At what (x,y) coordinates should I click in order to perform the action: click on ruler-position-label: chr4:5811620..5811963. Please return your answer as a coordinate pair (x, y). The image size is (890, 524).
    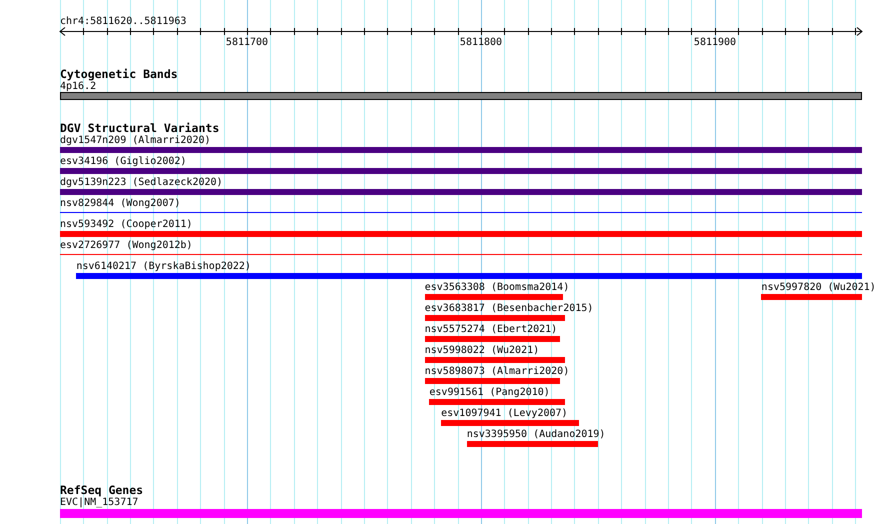
    Looking at the image, I should click on (123, 21).